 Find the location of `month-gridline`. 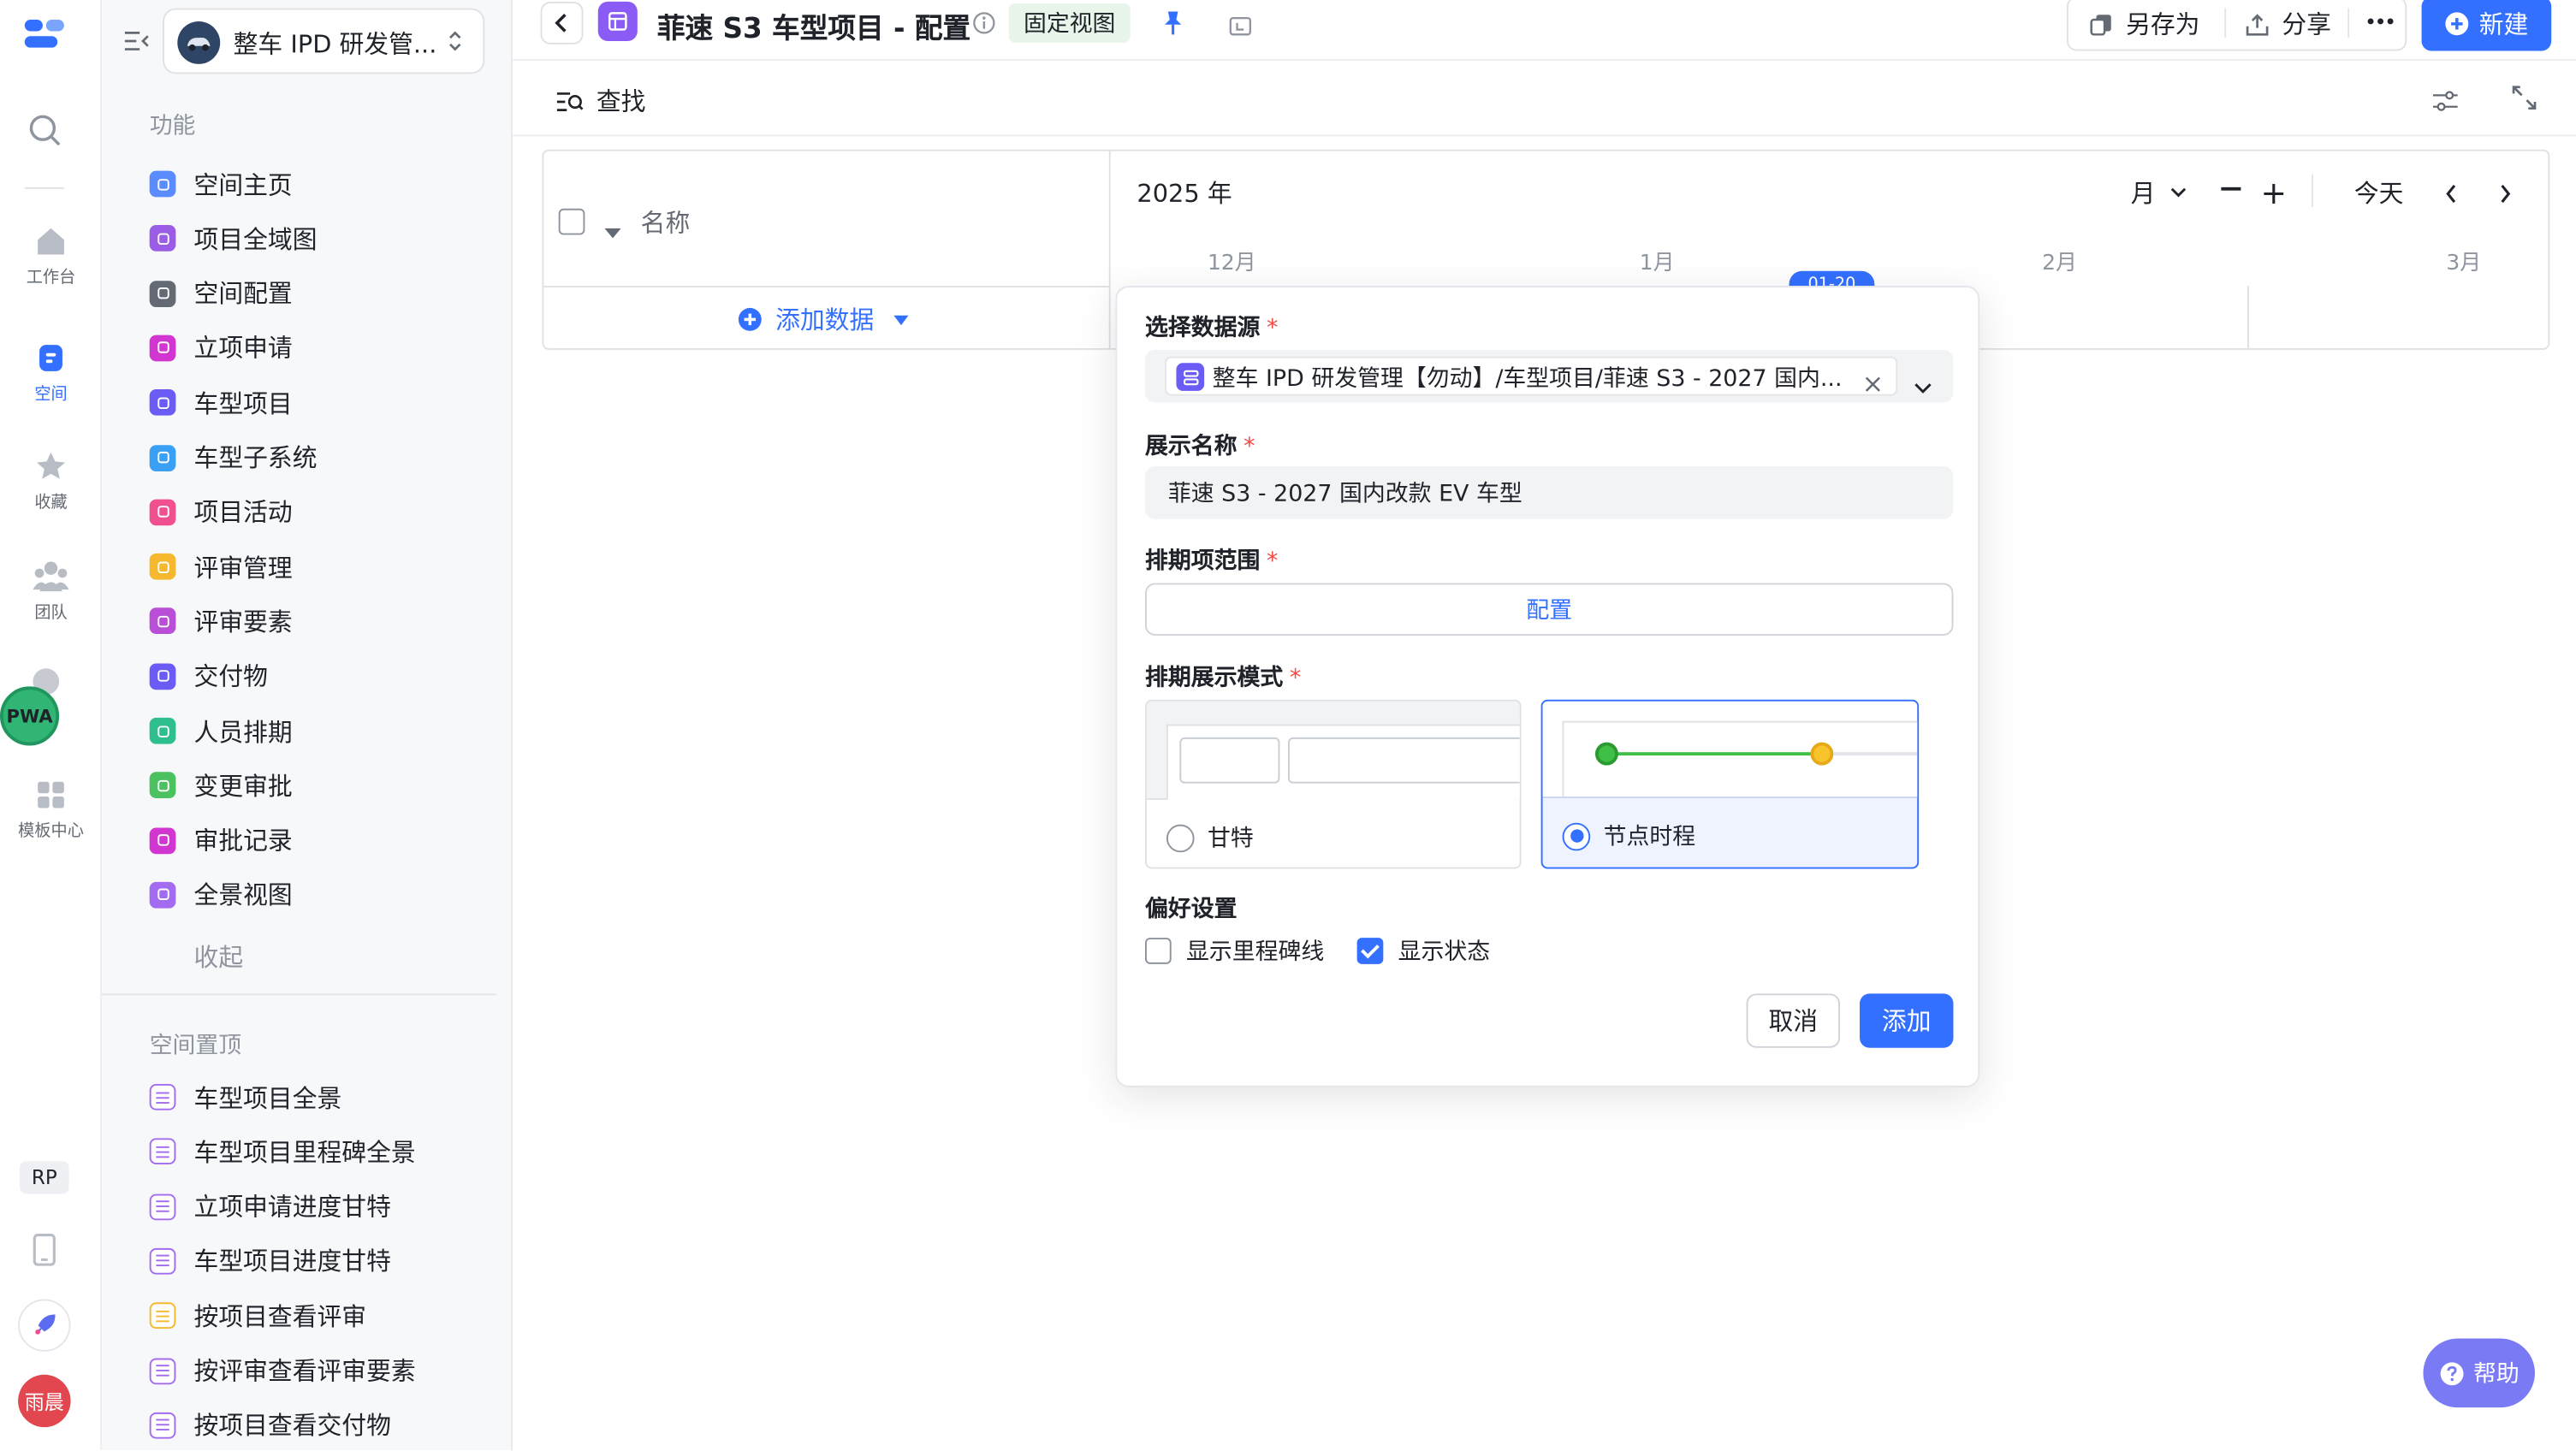

month-gridline is located at coordinates (2248, 317).